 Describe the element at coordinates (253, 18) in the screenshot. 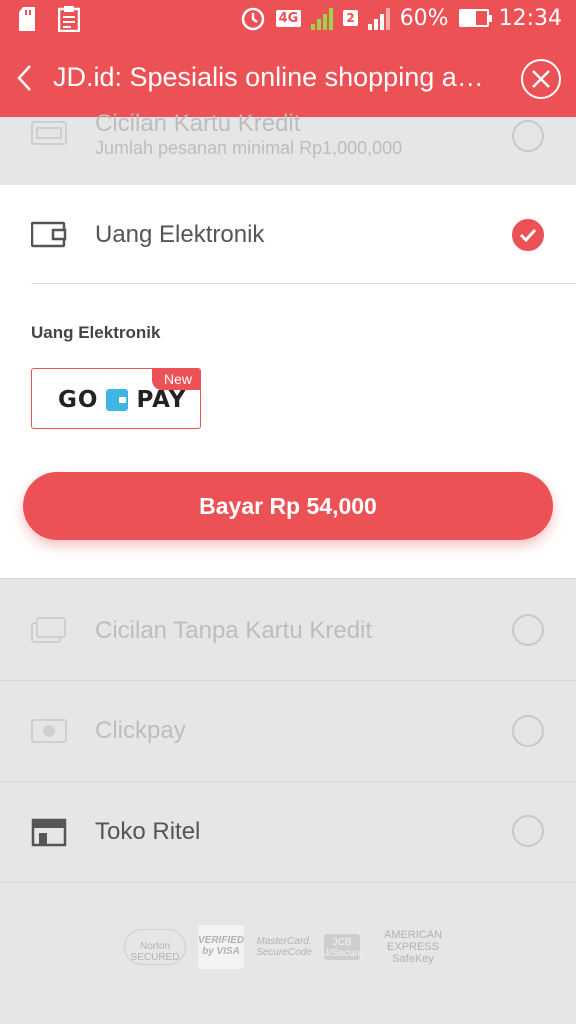

I see `alarm-icon` at that location.